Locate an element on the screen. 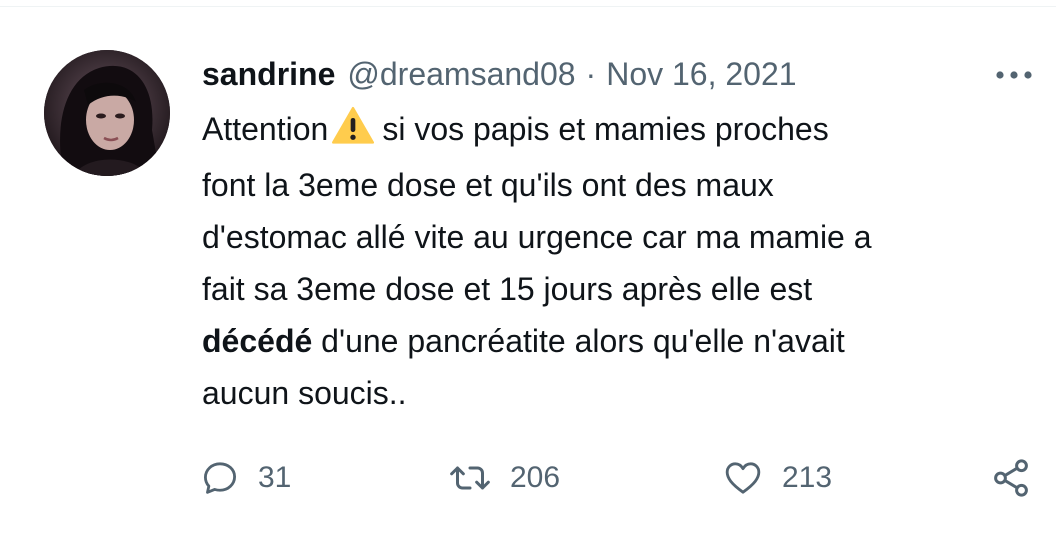 The width and height of the screenshot is (1056, 554). reply-icon is located at coordinates (220, 478).